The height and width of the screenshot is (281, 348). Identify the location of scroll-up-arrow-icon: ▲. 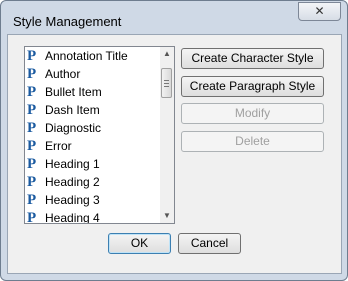
(167, 54).